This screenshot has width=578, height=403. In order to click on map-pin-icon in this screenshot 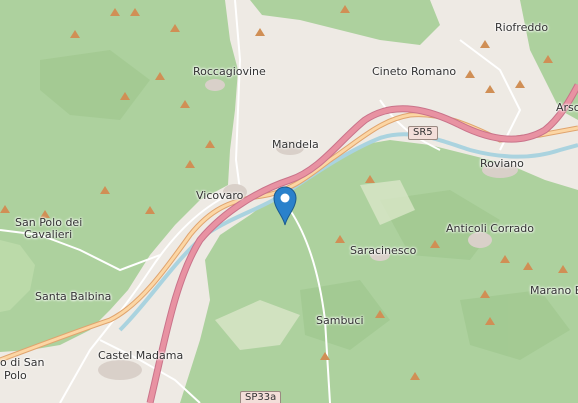, I will do `click(285, 208)`.